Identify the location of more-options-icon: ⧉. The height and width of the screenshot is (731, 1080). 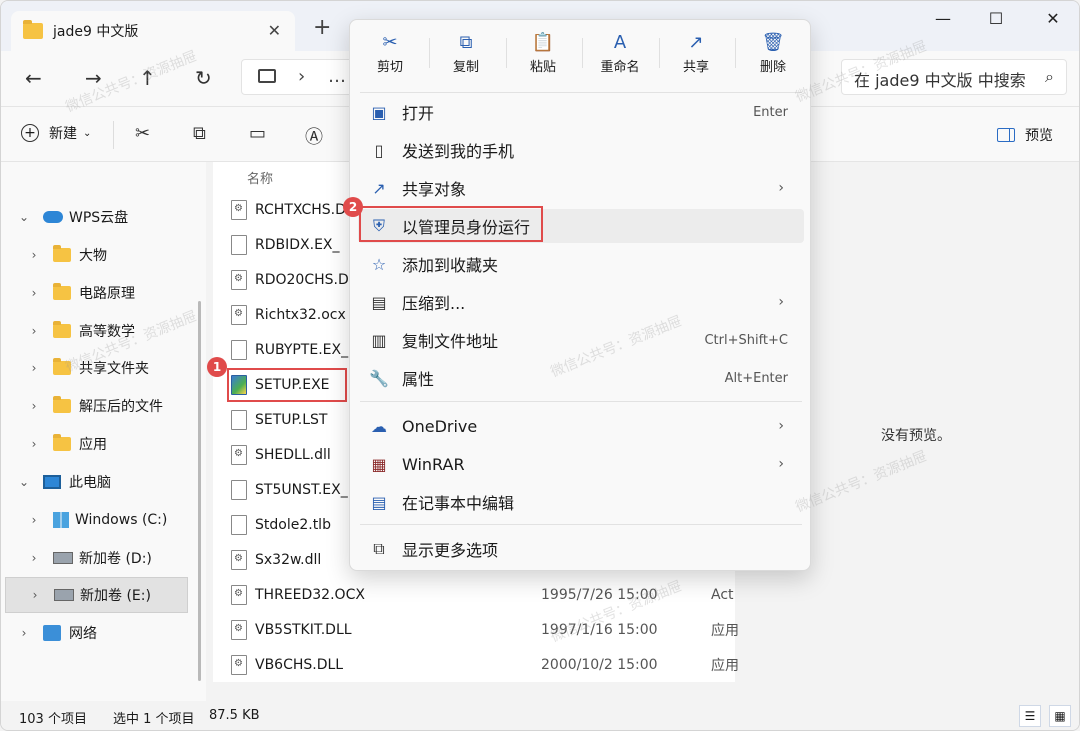
(379, 548).